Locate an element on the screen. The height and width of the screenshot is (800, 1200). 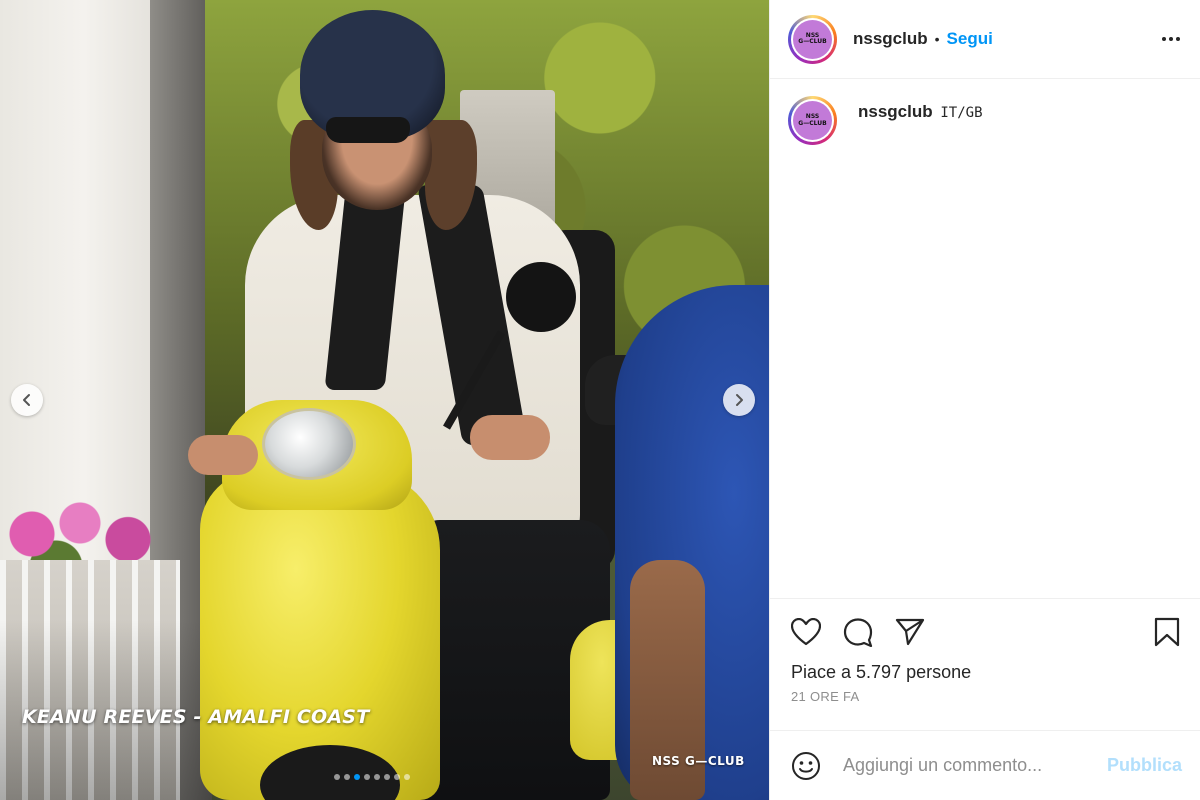
photo-headlight is located at coordinates (309, 444).